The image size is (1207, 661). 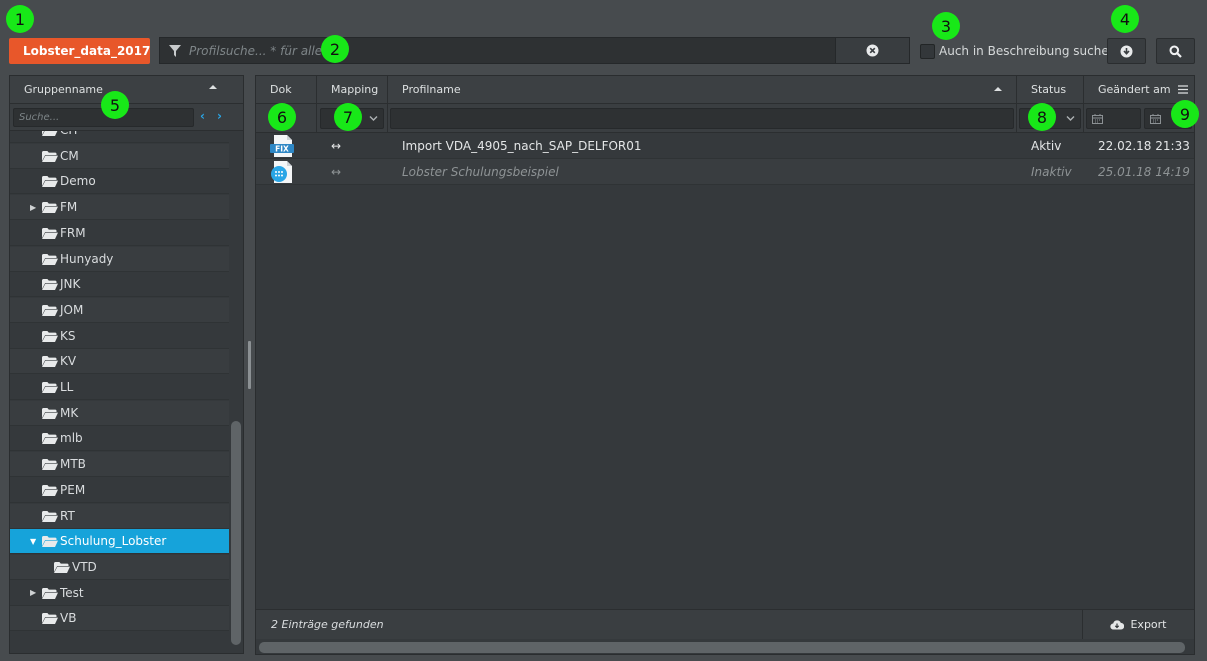 What do you see at coordinates (1155, 119) in the screenshot?
I see `calendar-icon` at bounding box center [1155, 119].